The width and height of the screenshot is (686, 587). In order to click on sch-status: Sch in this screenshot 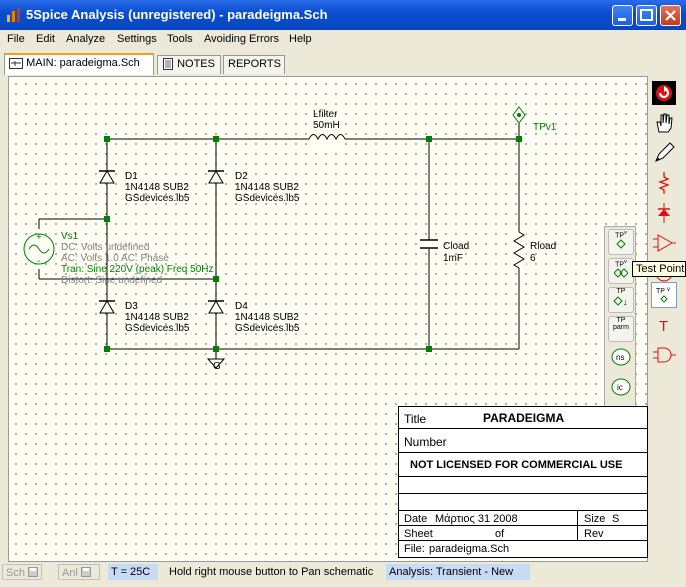, I will do `click(22, 572)`.